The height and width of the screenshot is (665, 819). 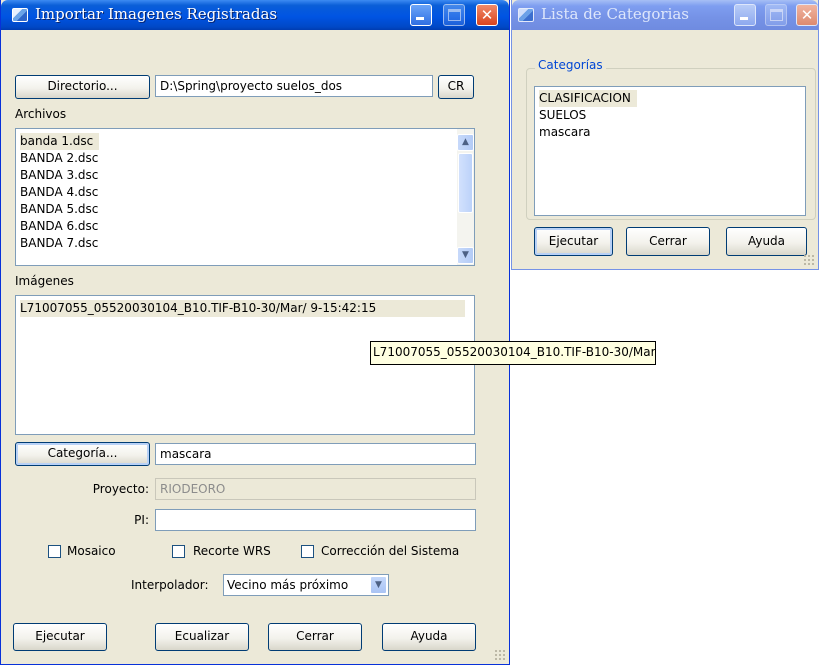 What do you see at coordinates (232, 551) in the screenshot?
I see `recorte-label: Recorte WRS` at bounding box center [232, 551].